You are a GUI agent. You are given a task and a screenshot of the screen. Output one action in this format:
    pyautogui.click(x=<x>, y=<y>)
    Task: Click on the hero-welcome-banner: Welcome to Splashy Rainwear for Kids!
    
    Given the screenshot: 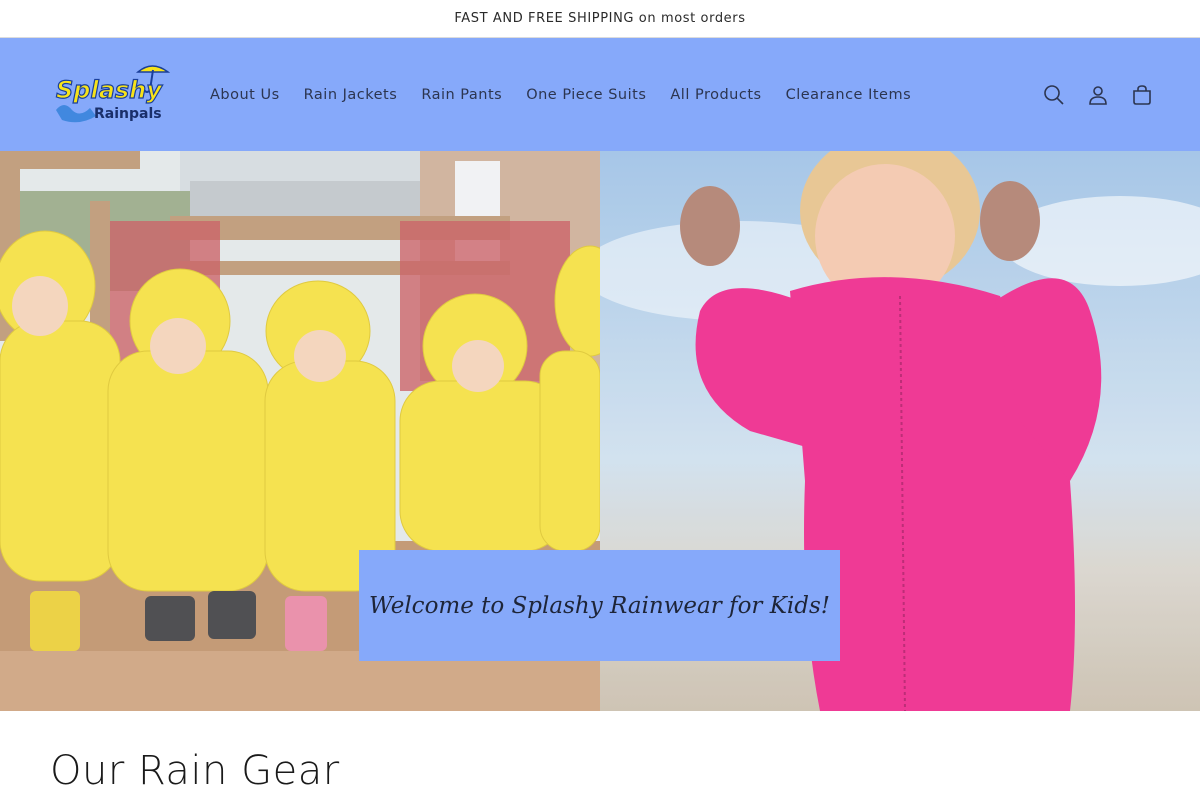 What is the action you would take?
    pyautogui.click(x=599, y=605)
    